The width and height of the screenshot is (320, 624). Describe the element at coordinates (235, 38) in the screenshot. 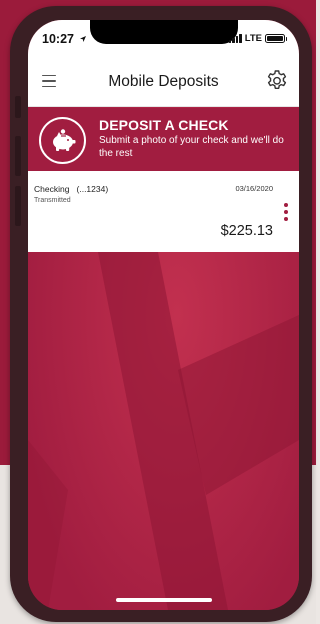

I see `signal-strength-icon` at that location.